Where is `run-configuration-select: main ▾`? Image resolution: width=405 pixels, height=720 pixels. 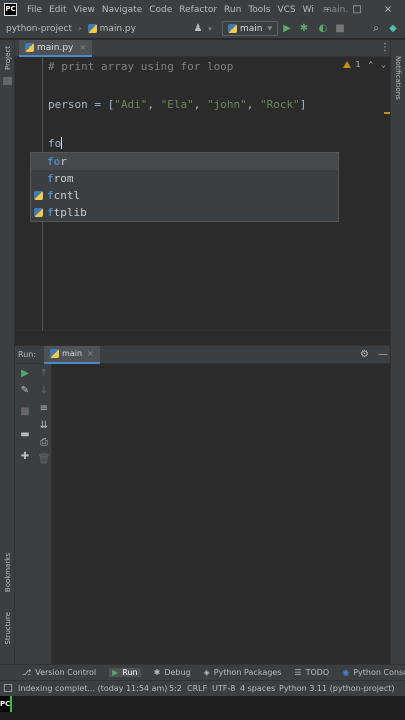
run-configuration-select: main ▾ is located at coordinates (250, 28).